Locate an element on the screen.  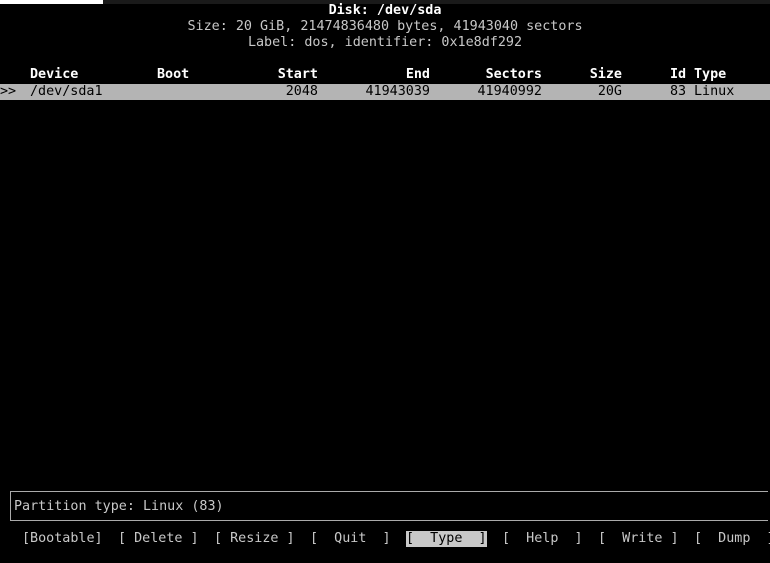
disk-label-line: Label: dos, identifier: 0x1e8df292 is located at coordinates (385, 42).